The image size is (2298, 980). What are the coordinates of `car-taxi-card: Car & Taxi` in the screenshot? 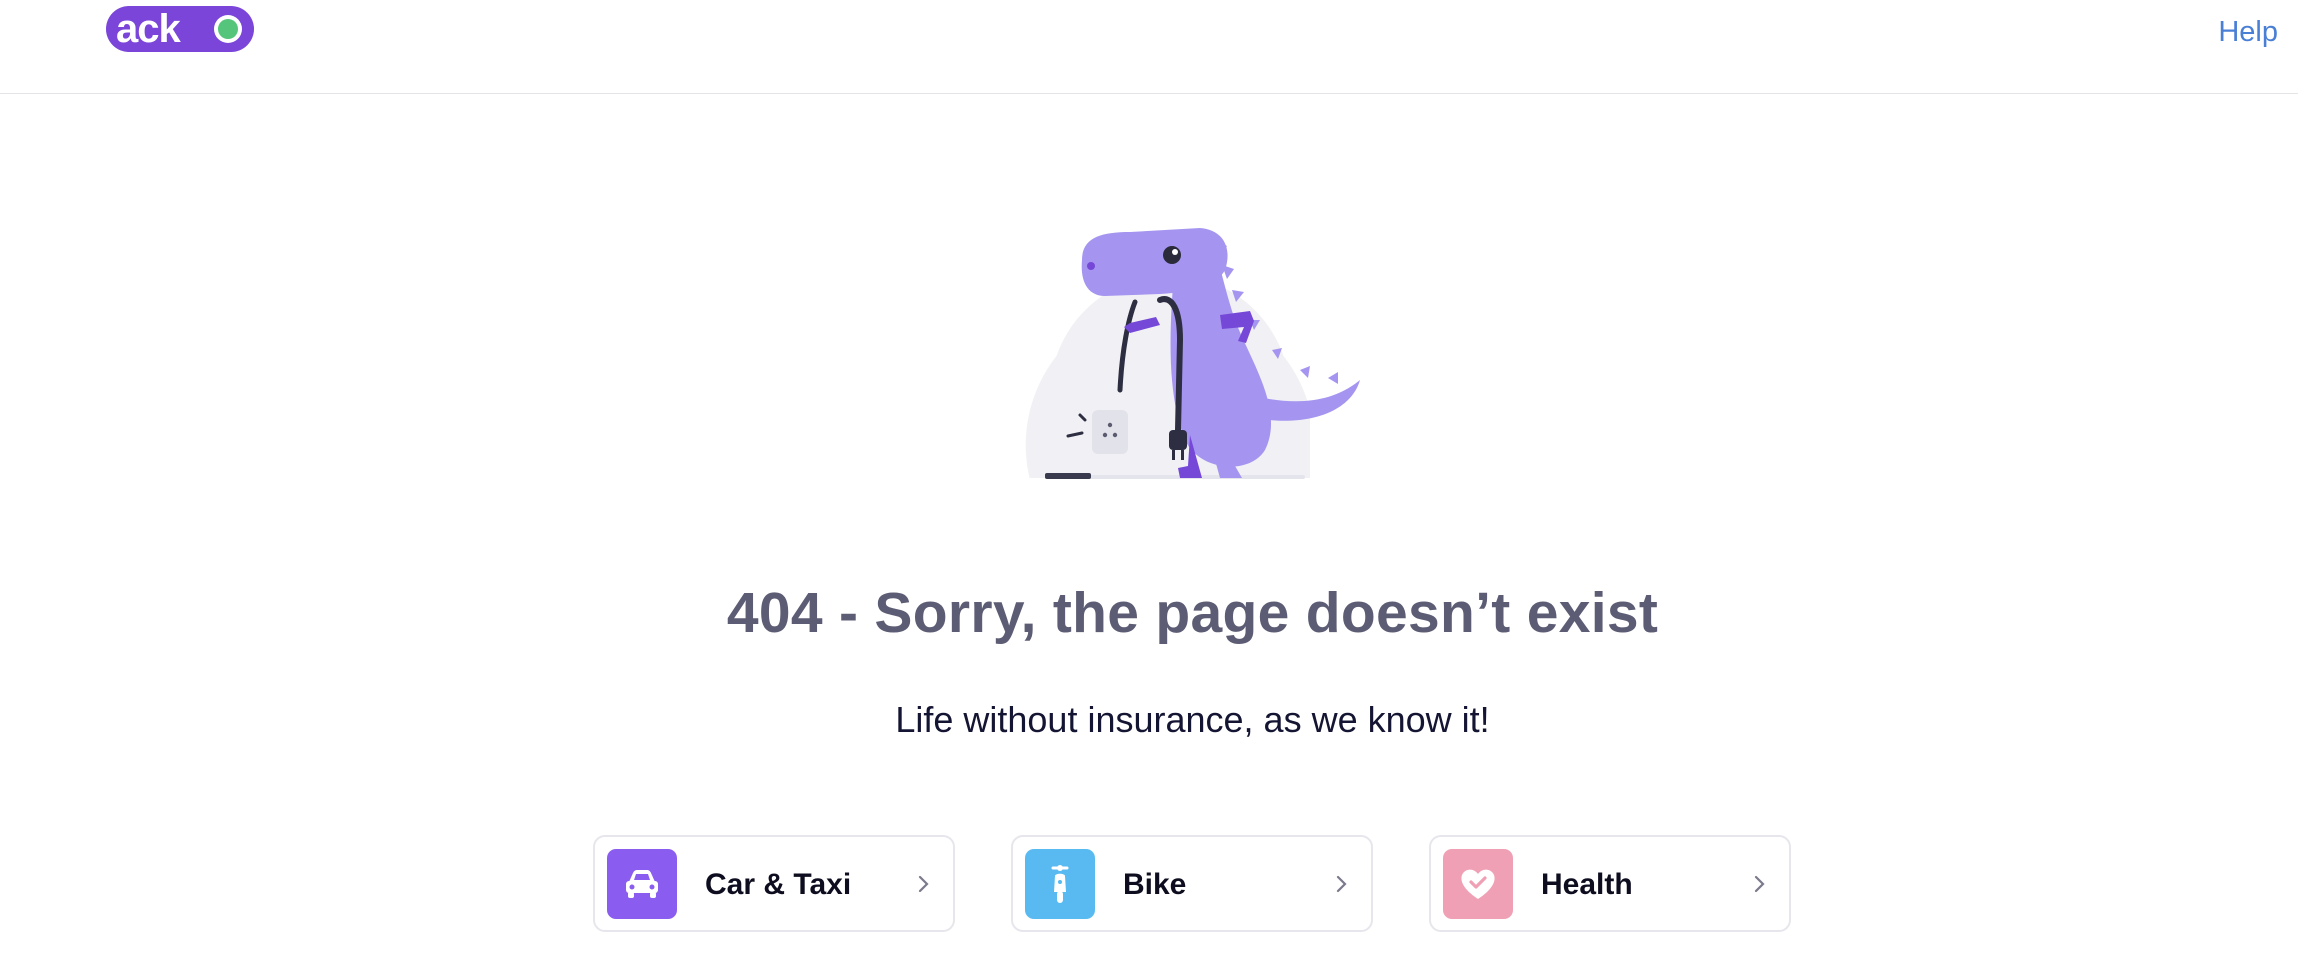 It's located at (774, 883).